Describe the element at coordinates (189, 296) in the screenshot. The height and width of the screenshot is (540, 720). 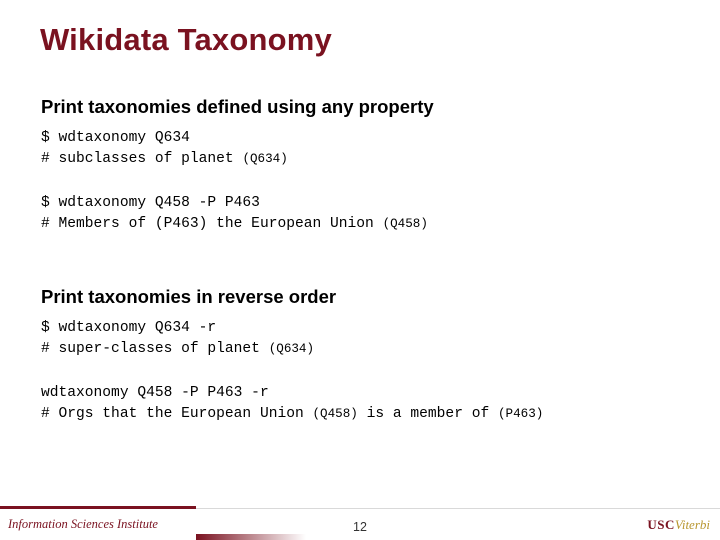
I see `section-heading-2: Print taxonomies in reverse order` at that location.